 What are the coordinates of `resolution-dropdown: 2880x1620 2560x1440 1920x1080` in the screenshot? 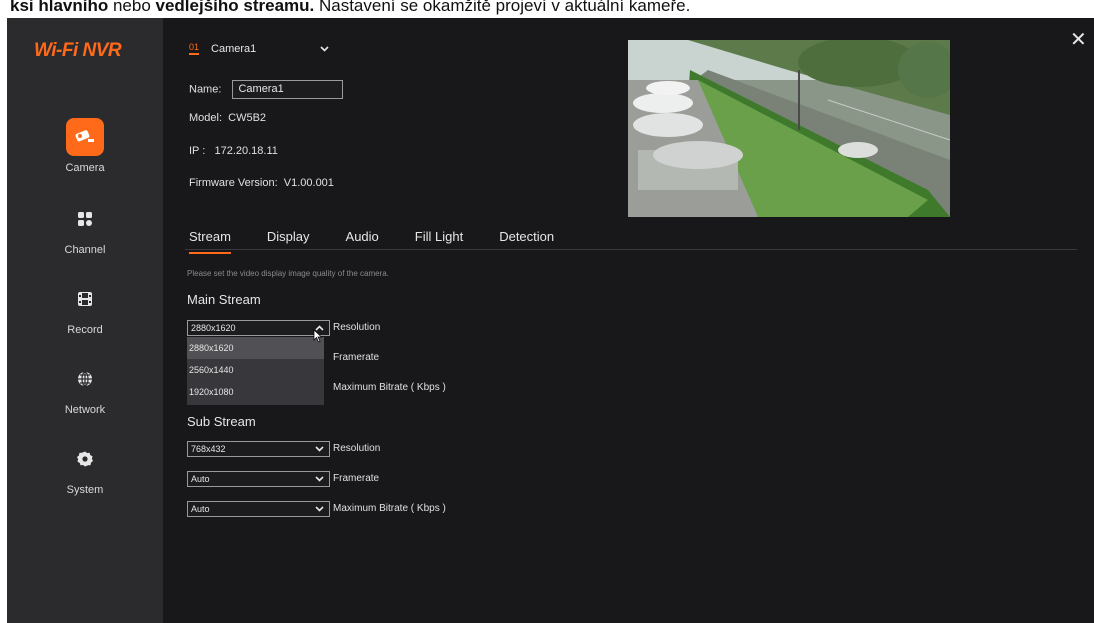 It's located at (255, 371).